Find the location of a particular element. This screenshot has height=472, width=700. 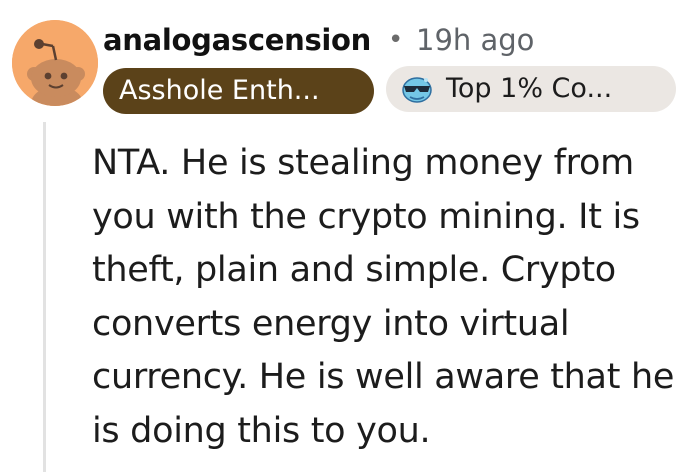

thread-line is located at coordinates (44, 297).